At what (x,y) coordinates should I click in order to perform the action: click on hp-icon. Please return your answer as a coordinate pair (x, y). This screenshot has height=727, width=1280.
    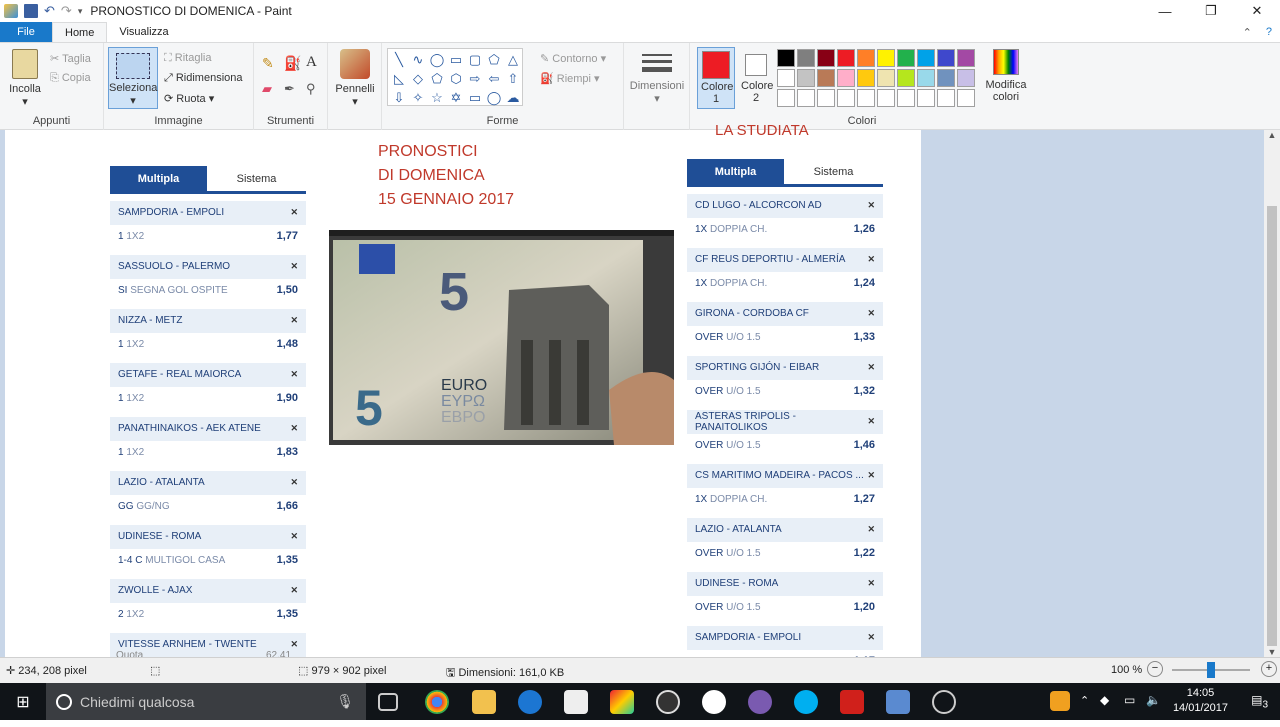
    Looking at the image, I should click on (714, 702).